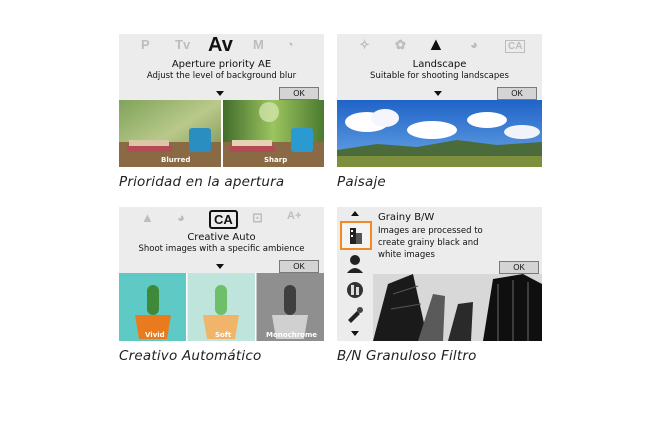 The image size is (661, 446). I want to click on scene-icon-row: ✧ ✿ ▲ ◕ CA, so click(439, 46).